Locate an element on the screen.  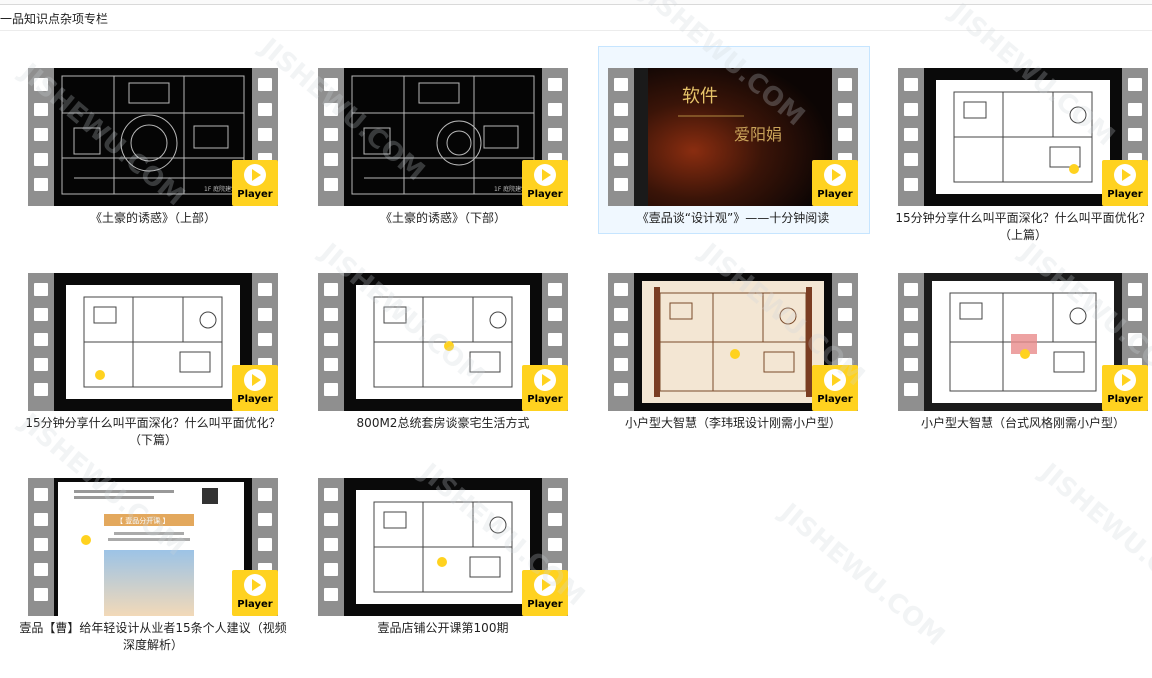
frame-title-text: 软件 is located at coordinates (700, 96).